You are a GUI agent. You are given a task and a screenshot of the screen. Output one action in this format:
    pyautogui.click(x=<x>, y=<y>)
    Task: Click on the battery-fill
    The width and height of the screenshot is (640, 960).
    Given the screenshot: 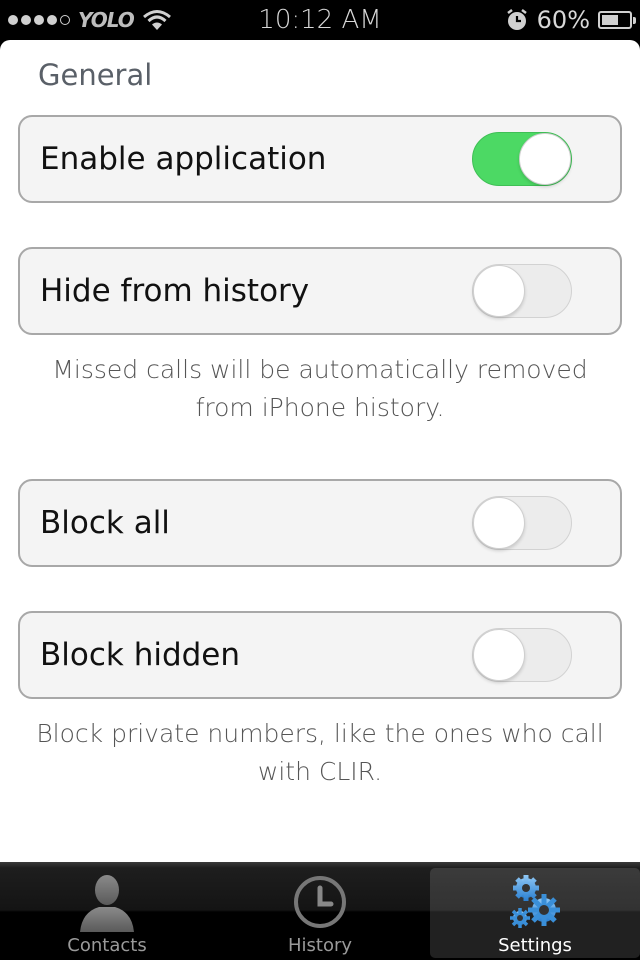 What is the action you would take?
    pyautogui.click(x=610, y=20)
    